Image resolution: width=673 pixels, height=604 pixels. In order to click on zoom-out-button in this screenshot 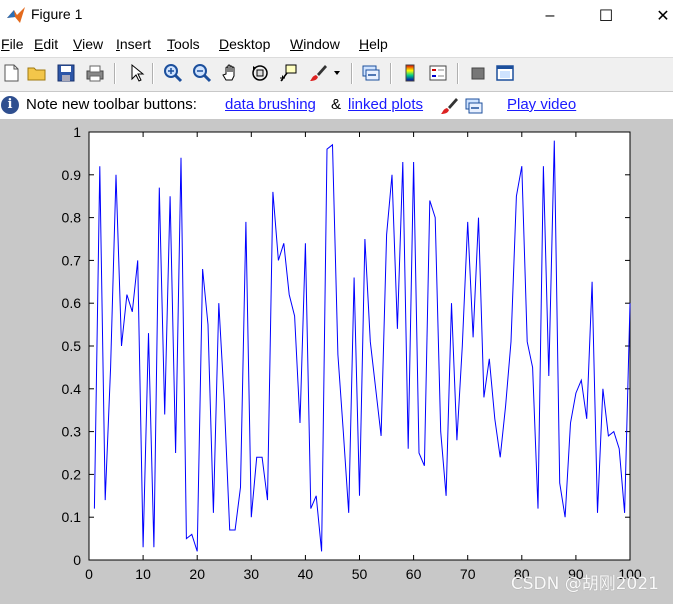, I will do `click(202, 73)`.